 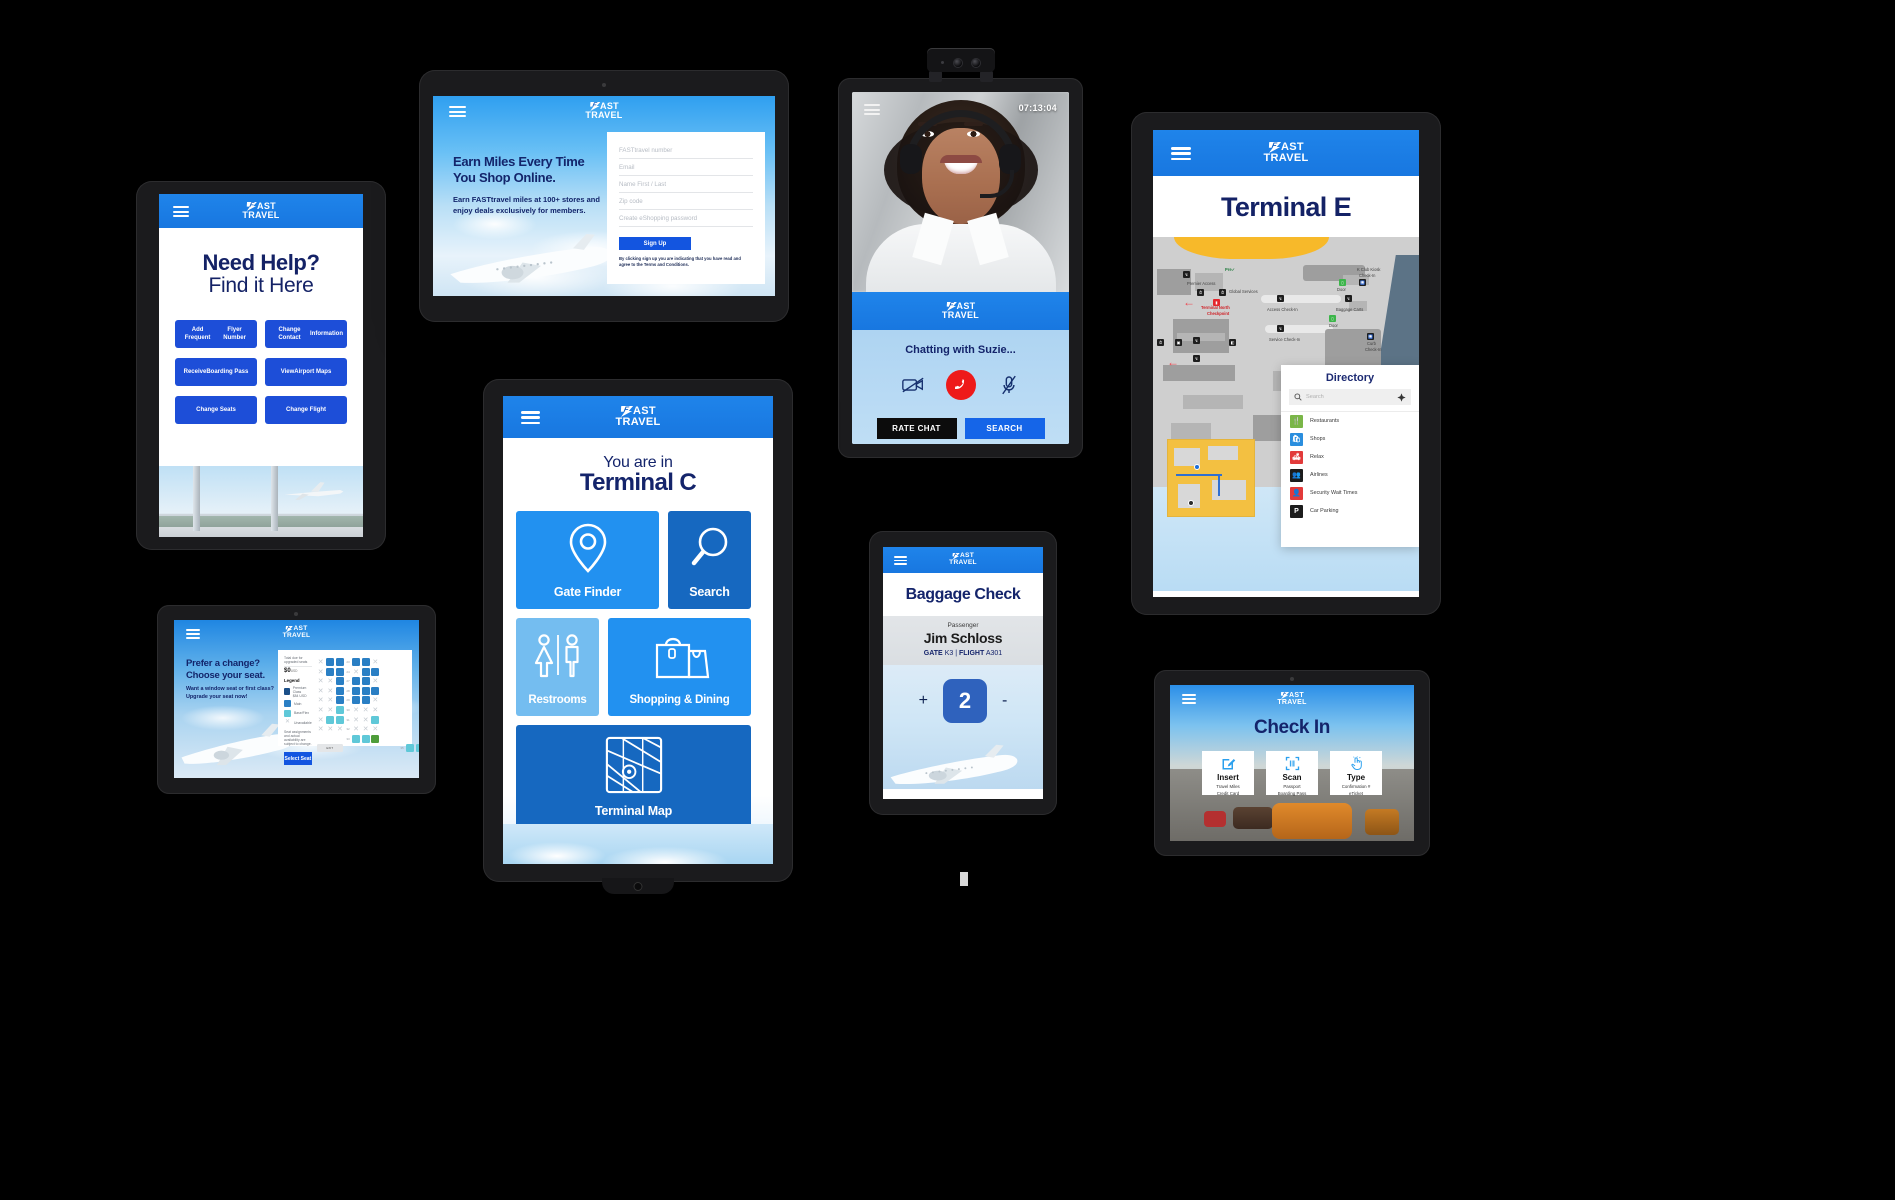 What do you see at coordinates (1350, 378) in the screenshot?
I see `directory-title: Directory` at bounding box center [1350, 378].